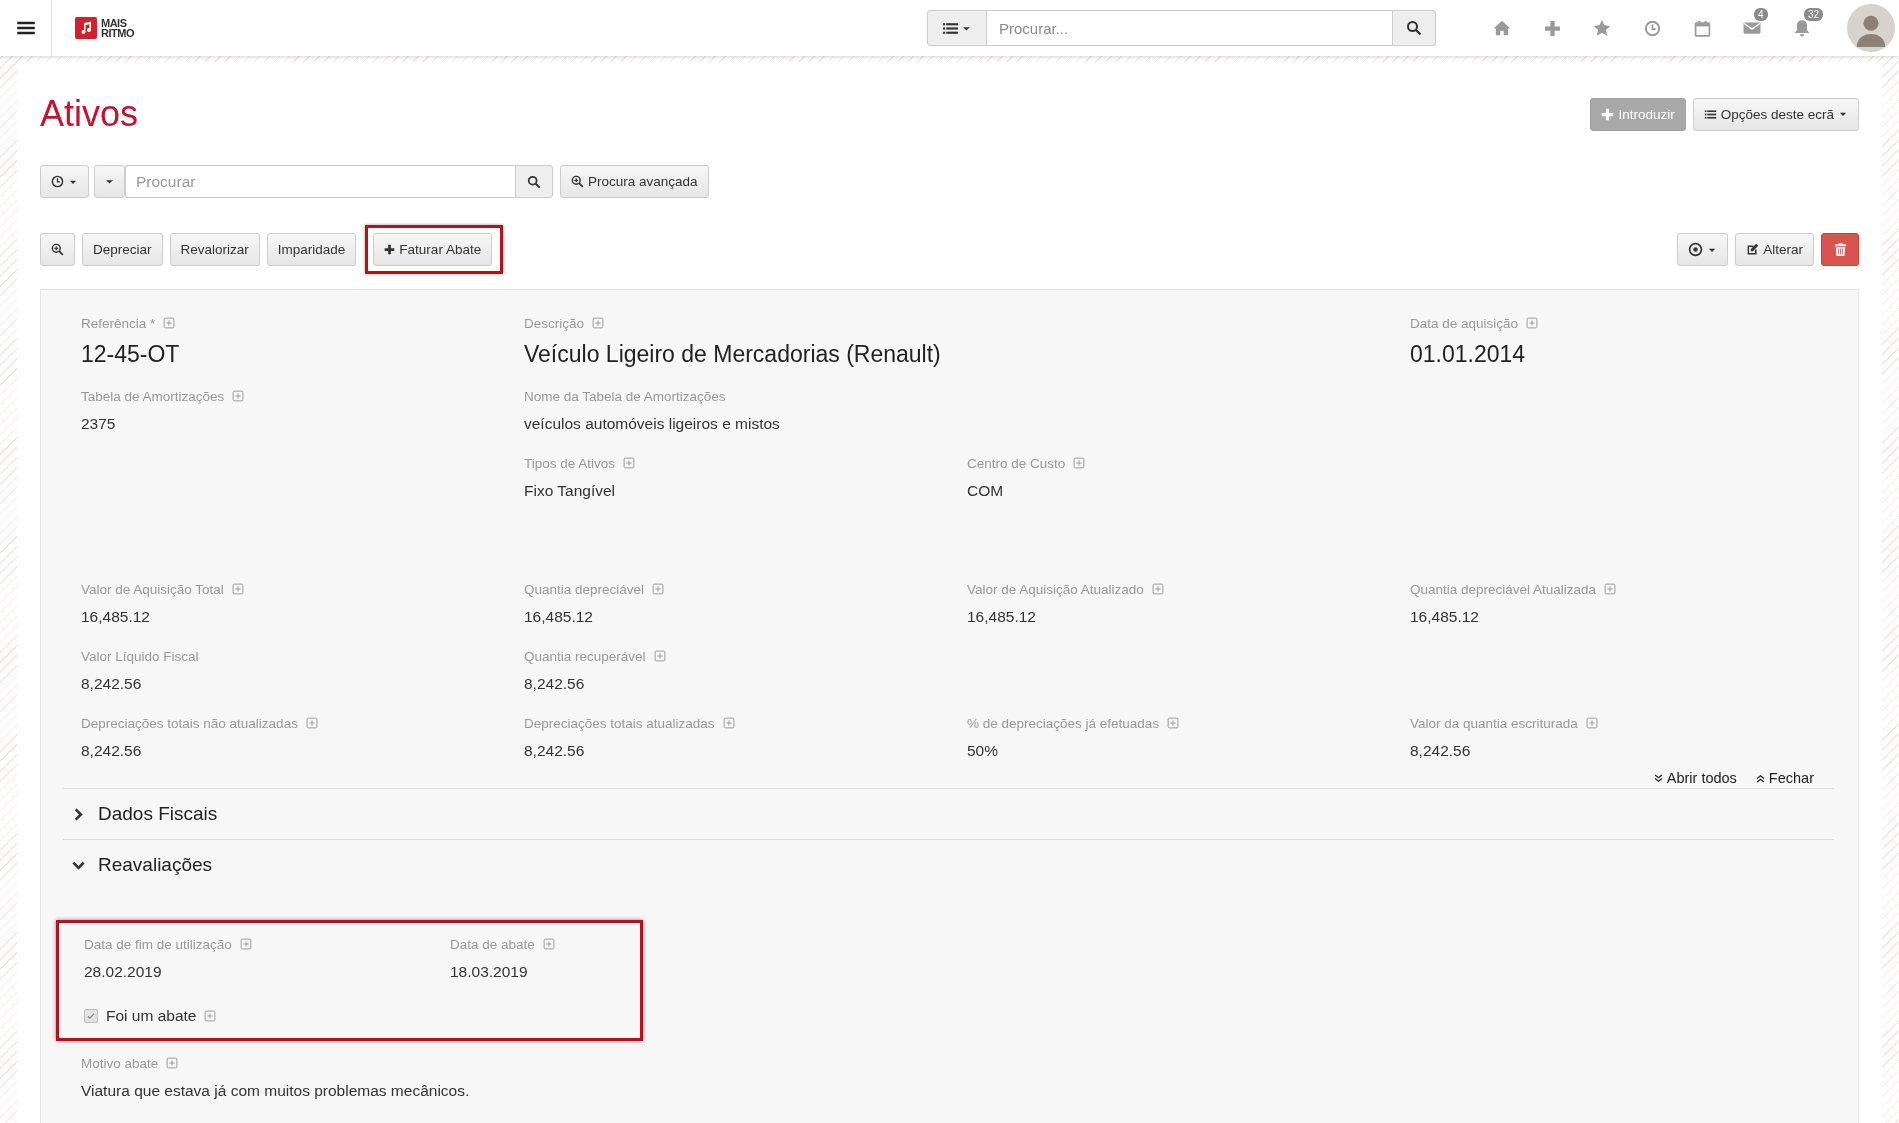 Image resolution: width=1899 pixels, height=1123 pixels. Describe the element at coordinates (104, 28) in the screenshot. I see `logo: MAIS RITMO` at that location.